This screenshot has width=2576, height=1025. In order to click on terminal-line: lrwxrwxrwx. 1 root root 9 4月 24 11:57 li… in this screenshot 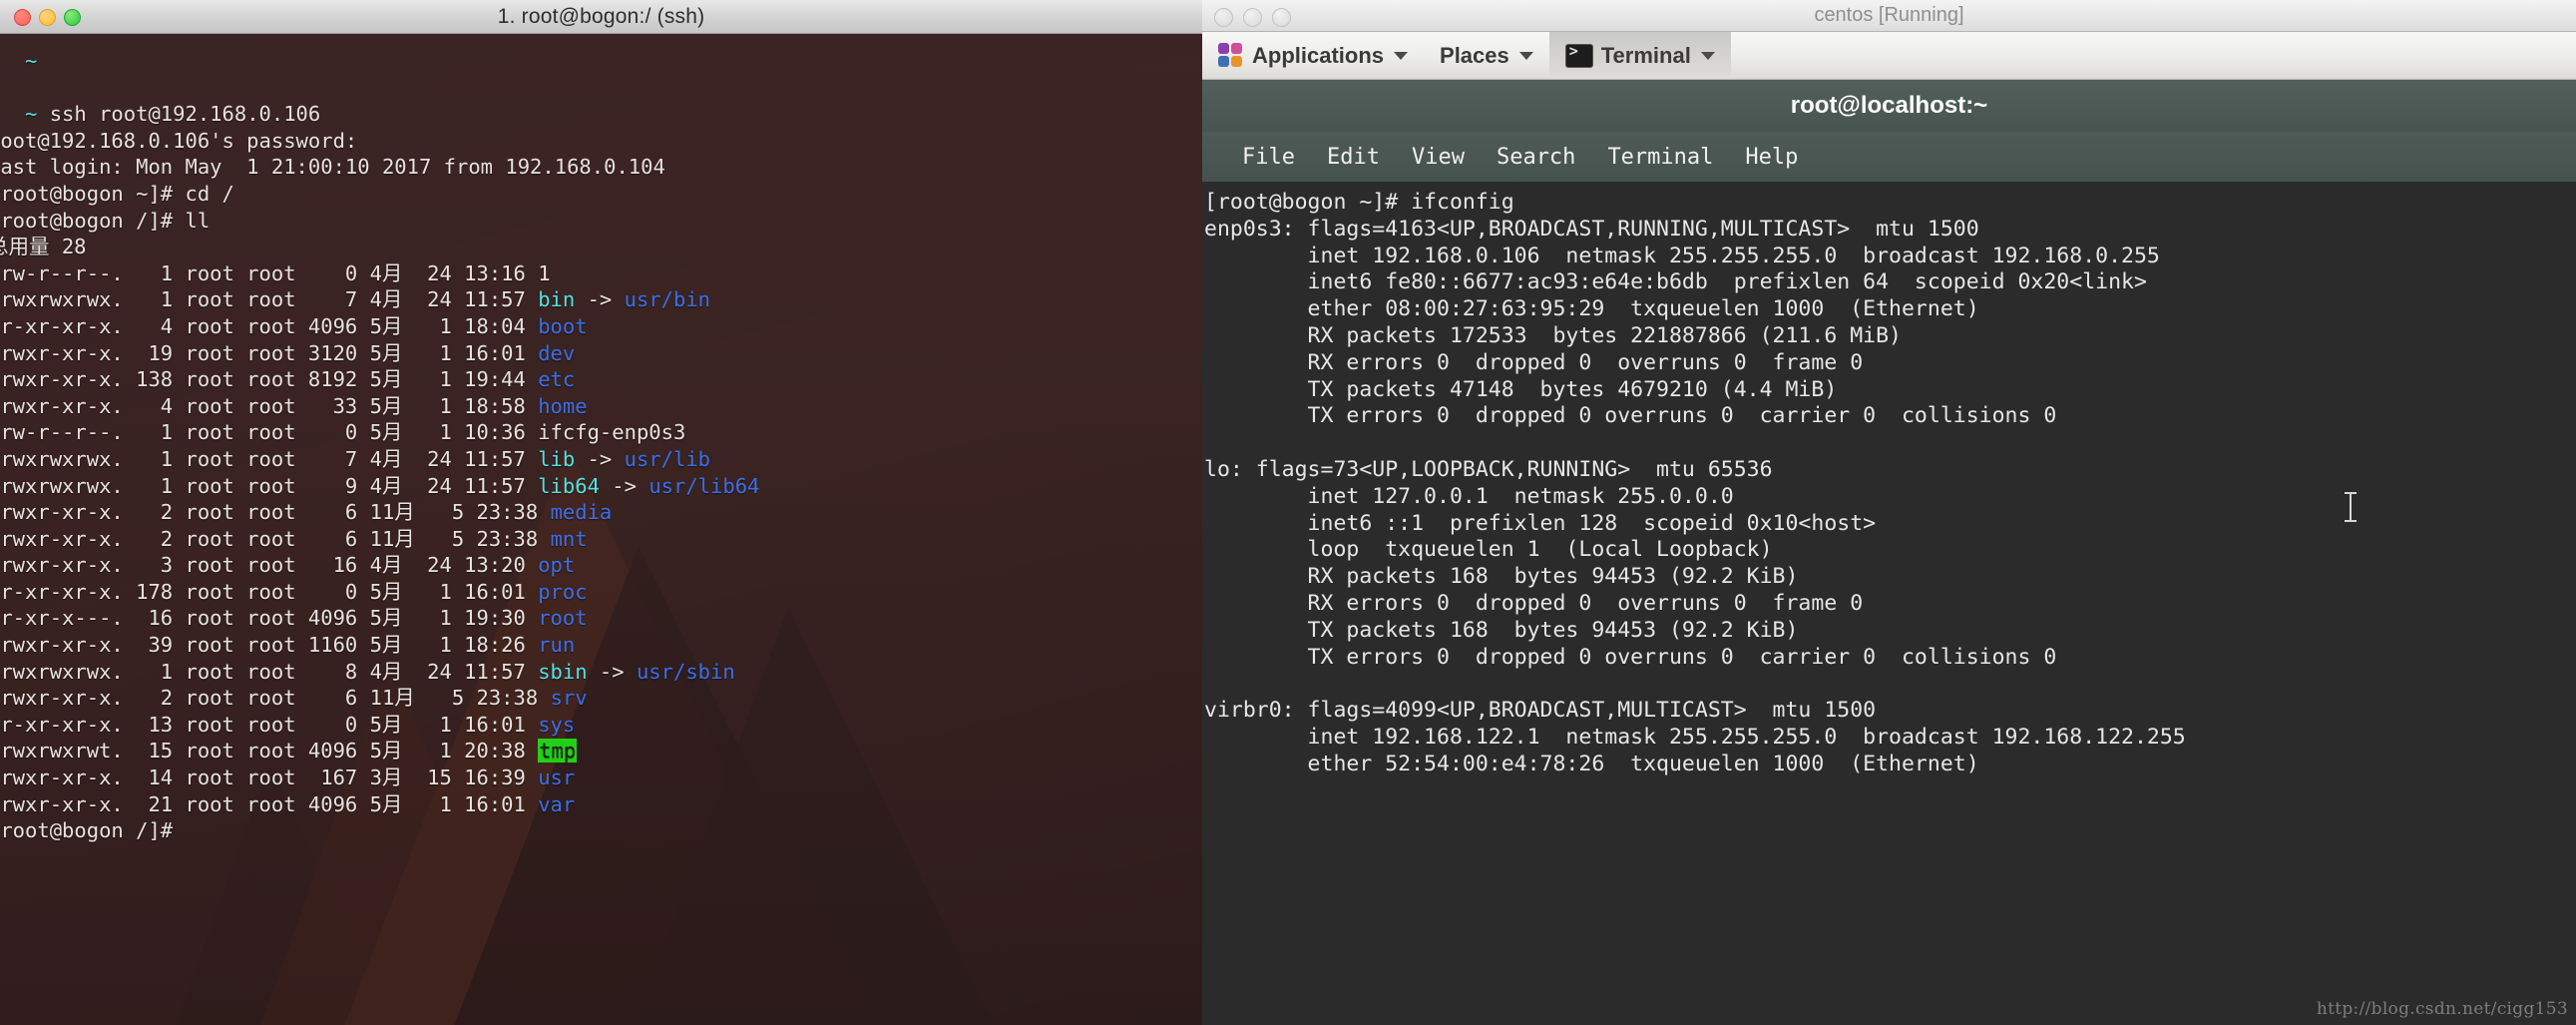, I will do `click(601, 486)`.